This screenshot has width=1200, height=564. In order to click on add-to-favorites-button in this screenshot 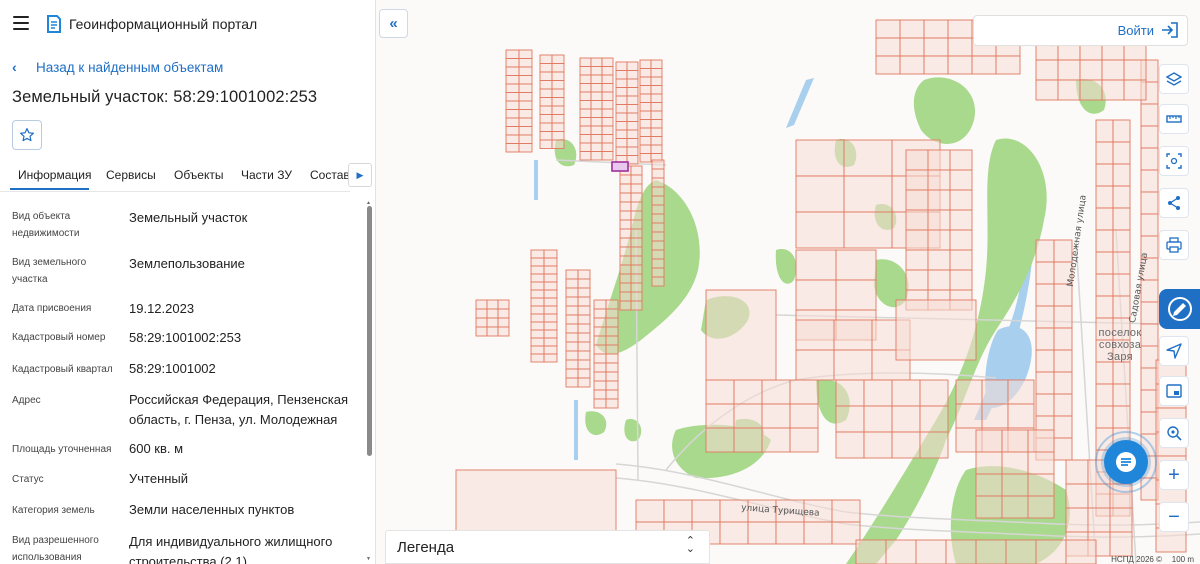, I will do `click(27, 135)`.